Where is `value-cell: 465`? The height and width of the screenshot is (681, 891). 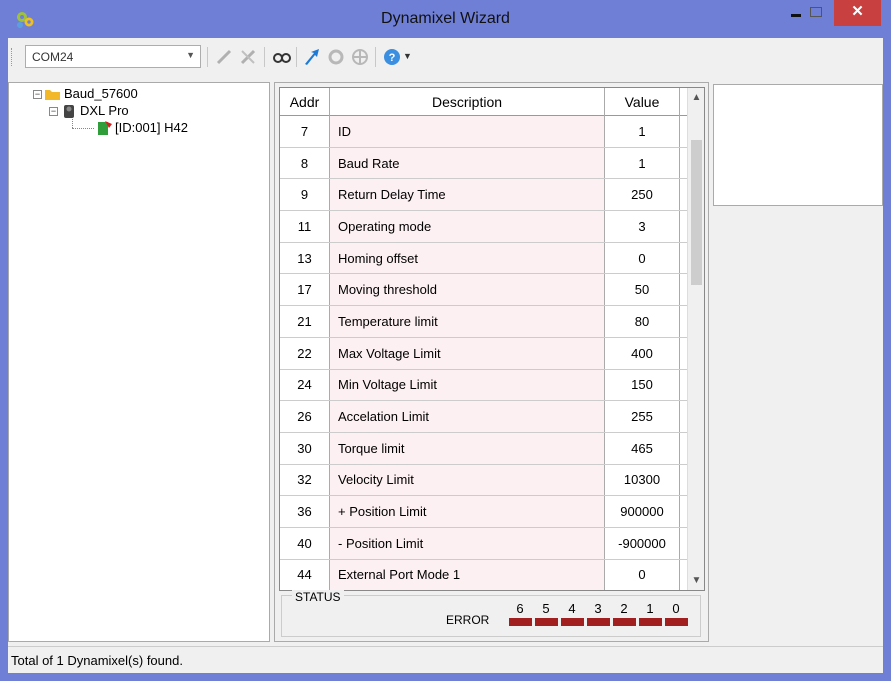
value-cell: 465 is located at coordinates (642, 448).